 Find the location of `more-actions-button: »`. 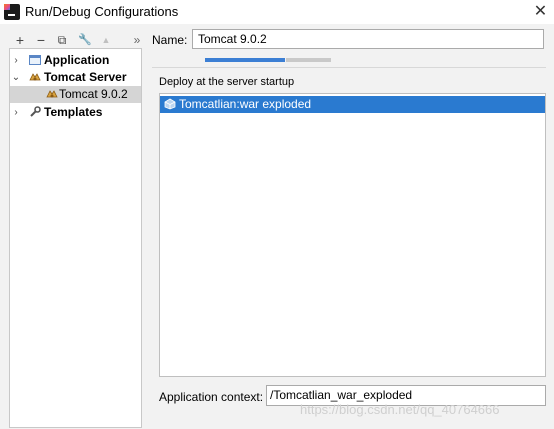

more-actions-button: » is located at coordinates (137, 40).